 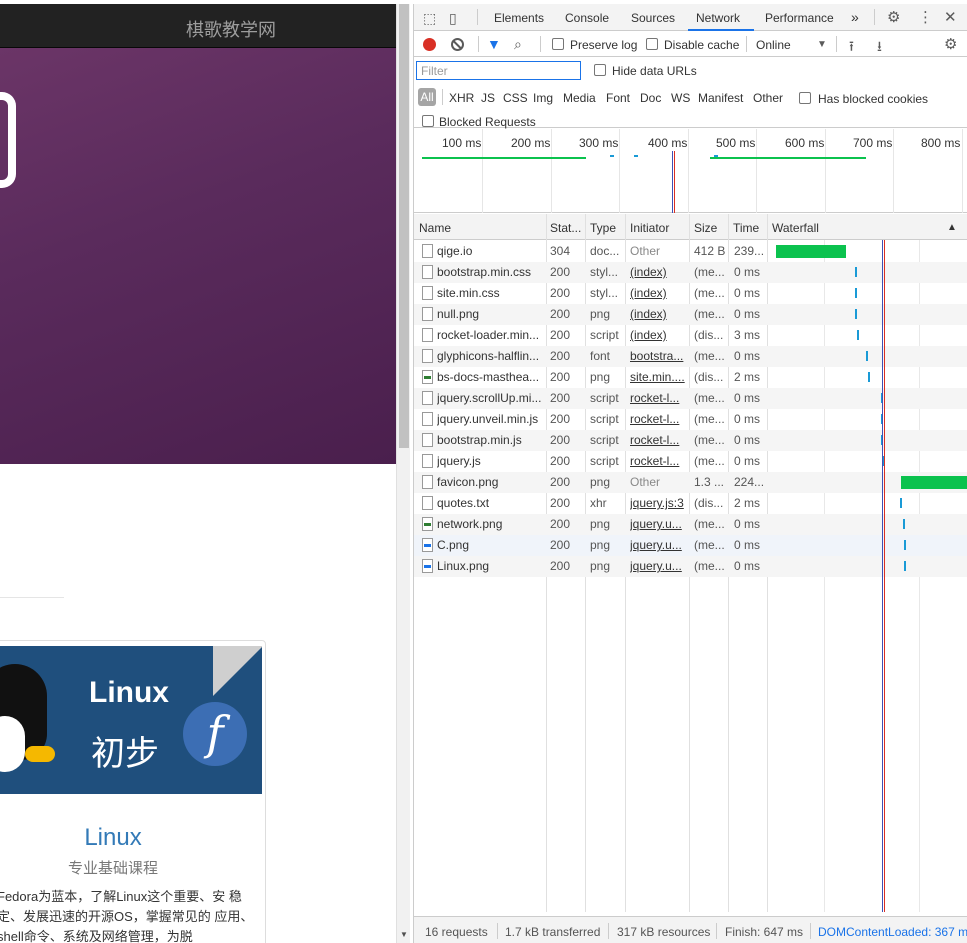 What do you see at coordinates (653, 18) in the screenshot?
I see `tab-sources: Sources` at bounding box center [653, 18].